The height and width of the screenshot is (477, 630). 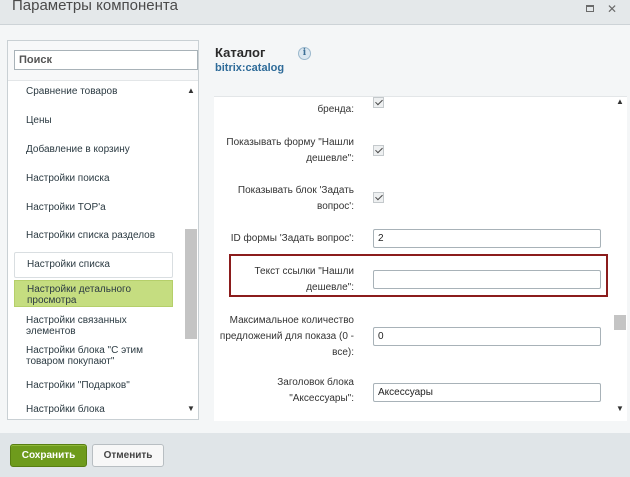 I want to click on maximize-icon, so click(x=590, y=9).